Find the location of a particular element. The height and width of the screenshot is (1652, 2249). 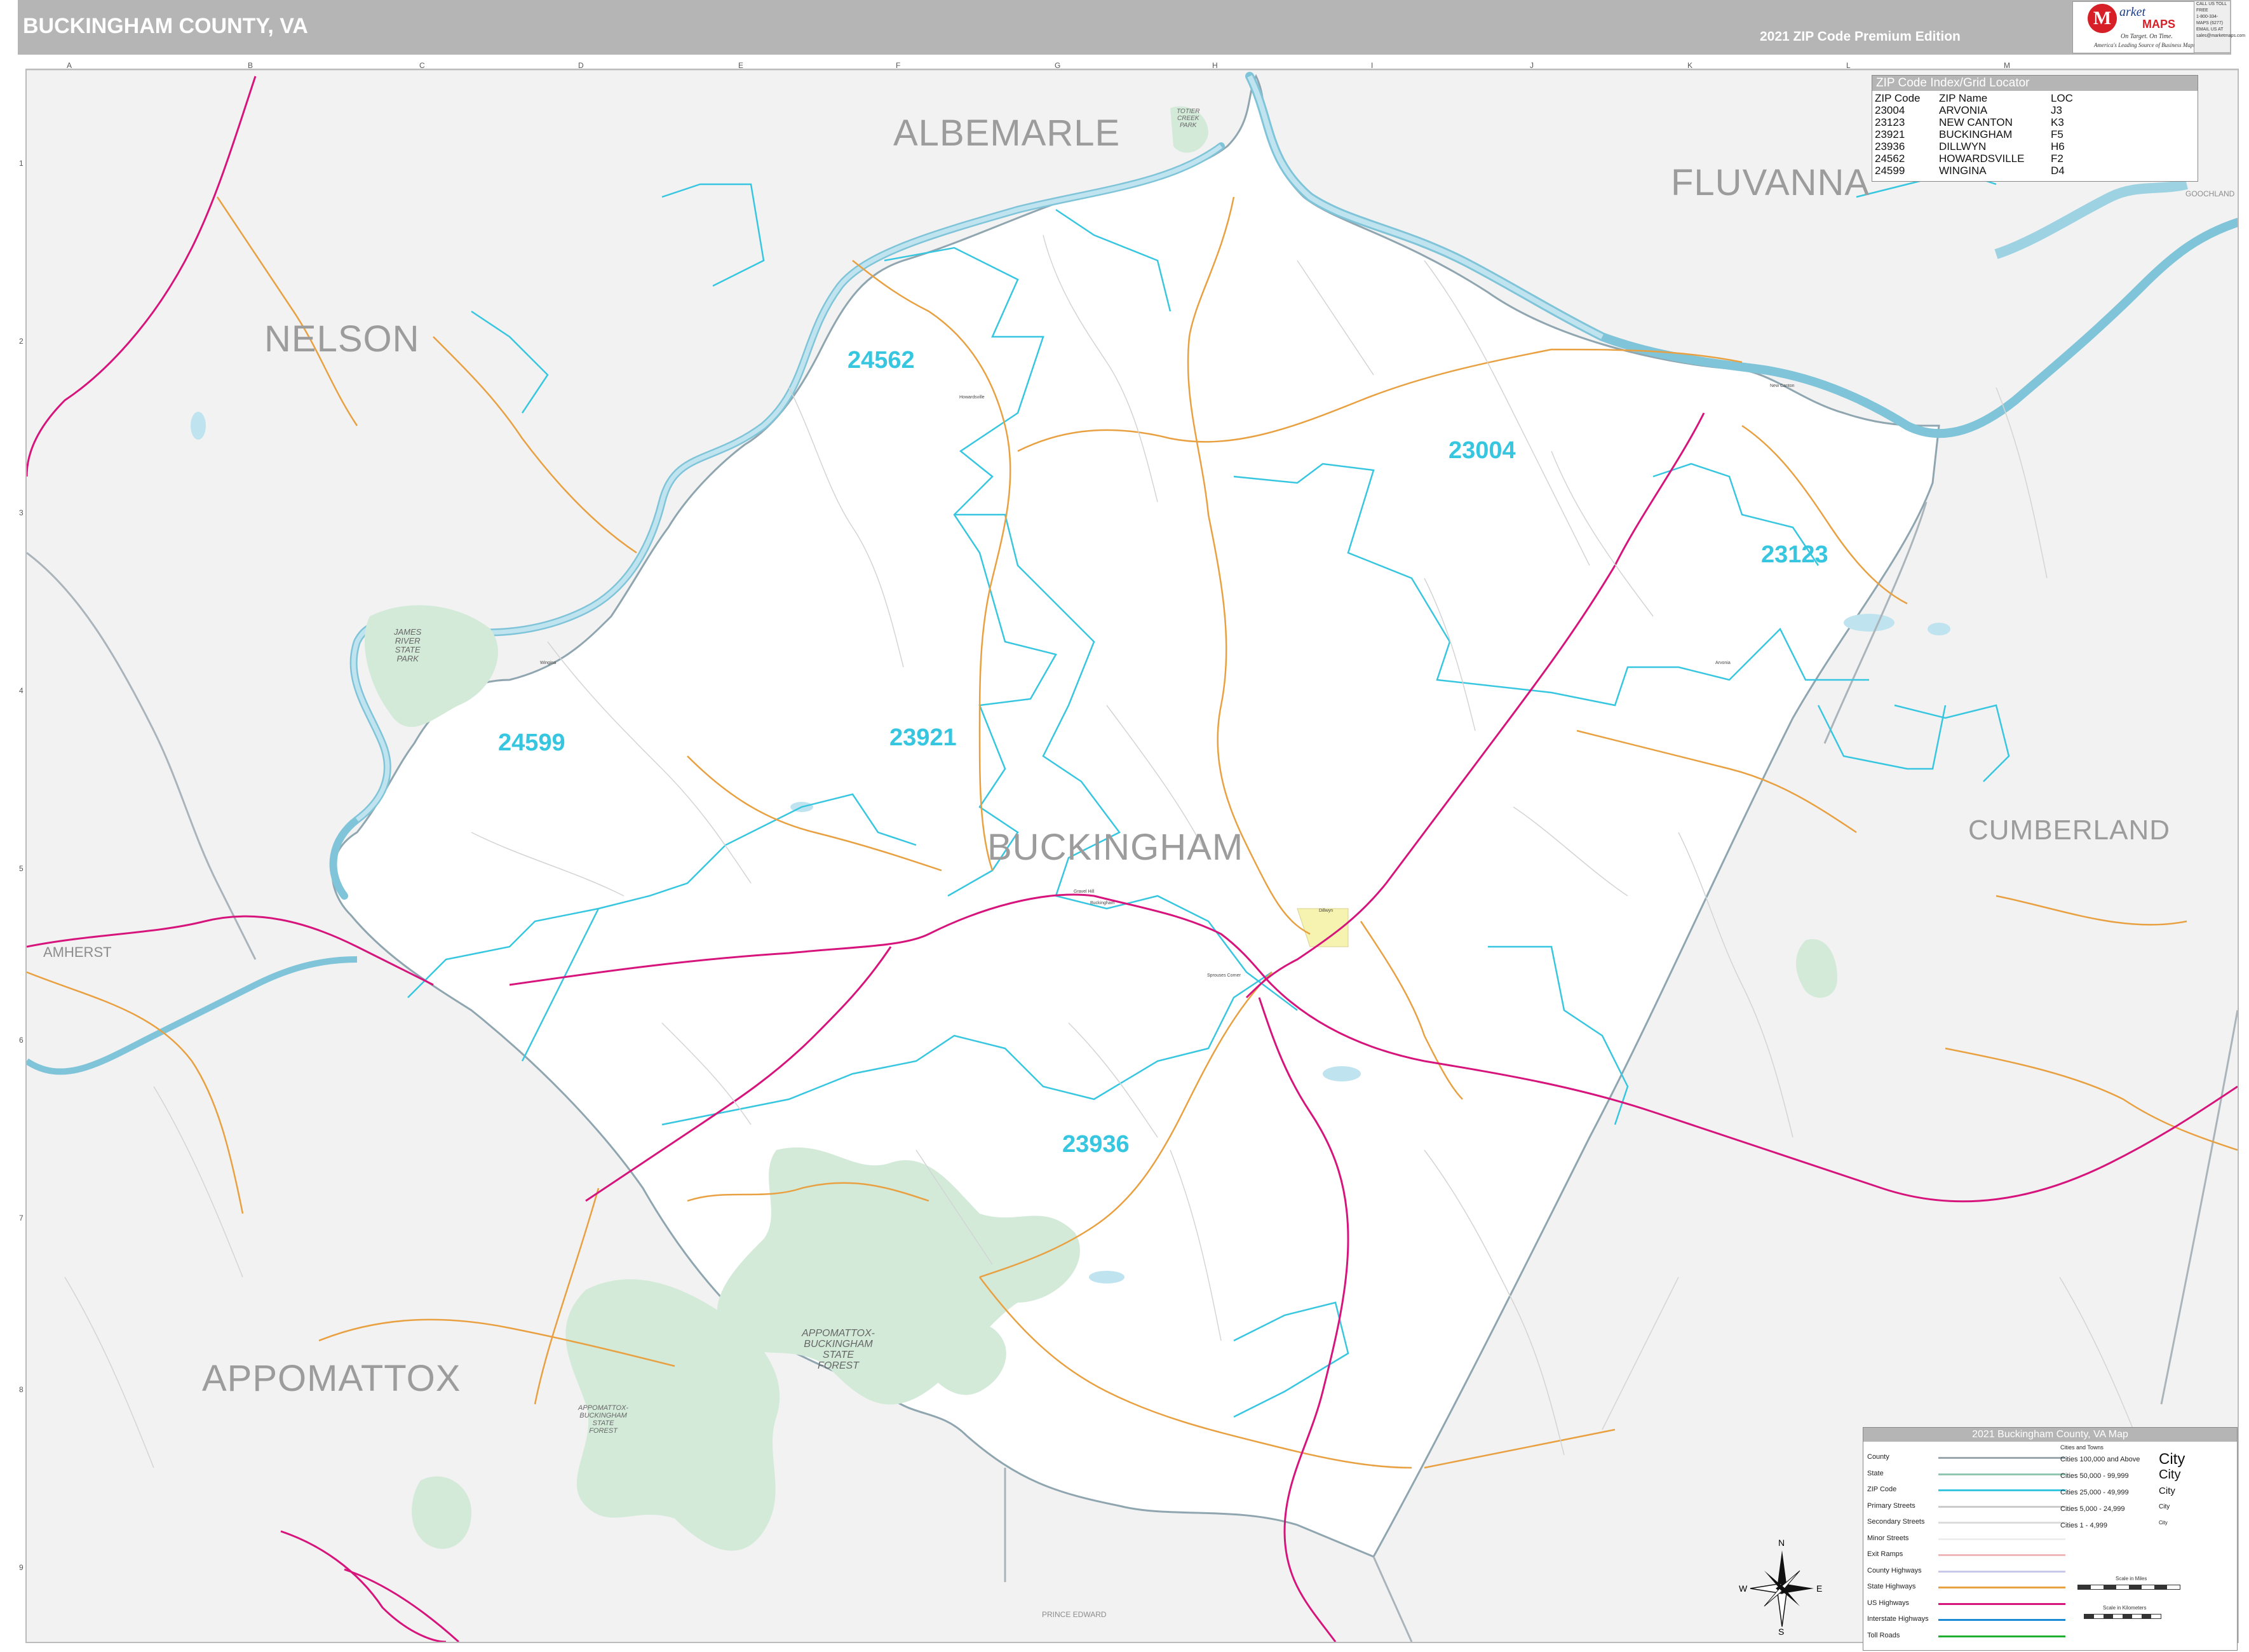

park-label-appomattox-forest-2: APPOMATTOX- BUCKINGHAM STATE FOREST is located at coordinates (603, 1420).